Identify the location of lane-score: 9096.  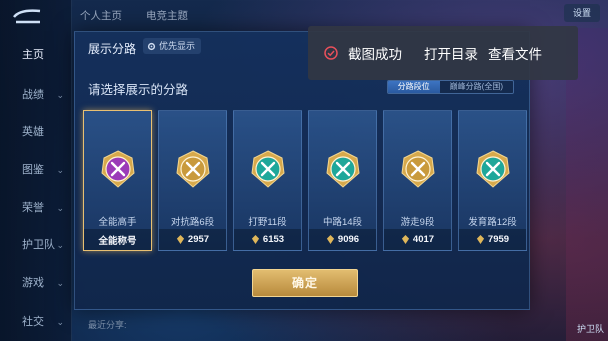
(342, 239).